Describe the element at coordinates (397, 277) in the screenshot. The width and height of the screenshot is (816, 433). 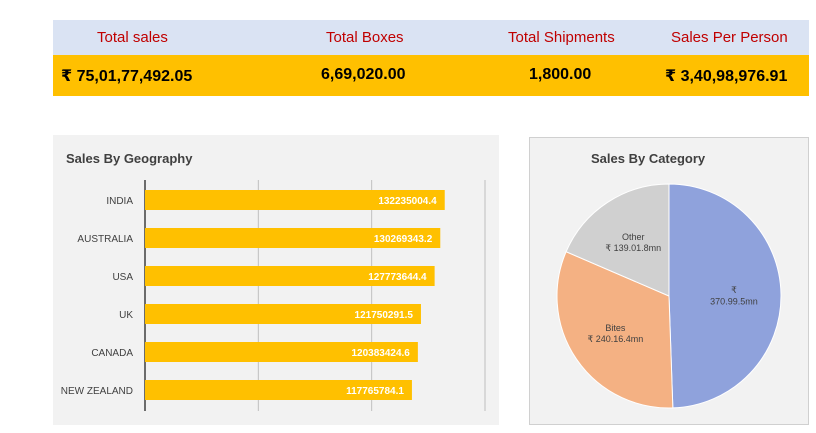
I see `bar-data-label: 127773644.4` at that location.